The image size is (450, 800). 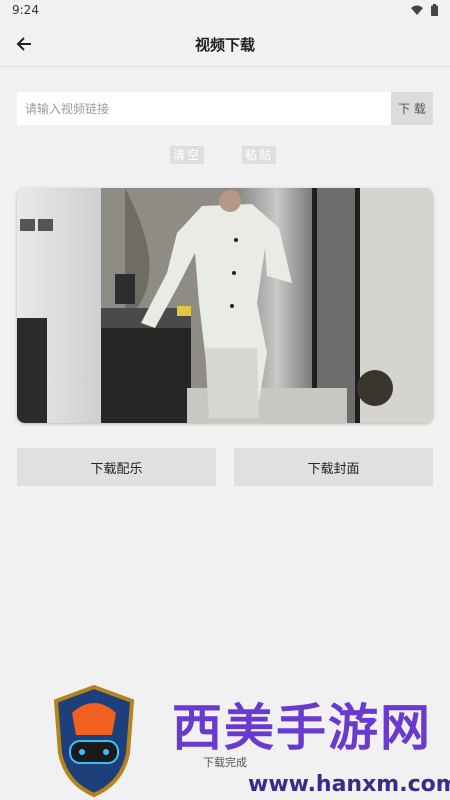 What do you see at coordinates (225, 11) in the screenshot?
I see `status-bar: 9:24` at bounding box center [225, 11].